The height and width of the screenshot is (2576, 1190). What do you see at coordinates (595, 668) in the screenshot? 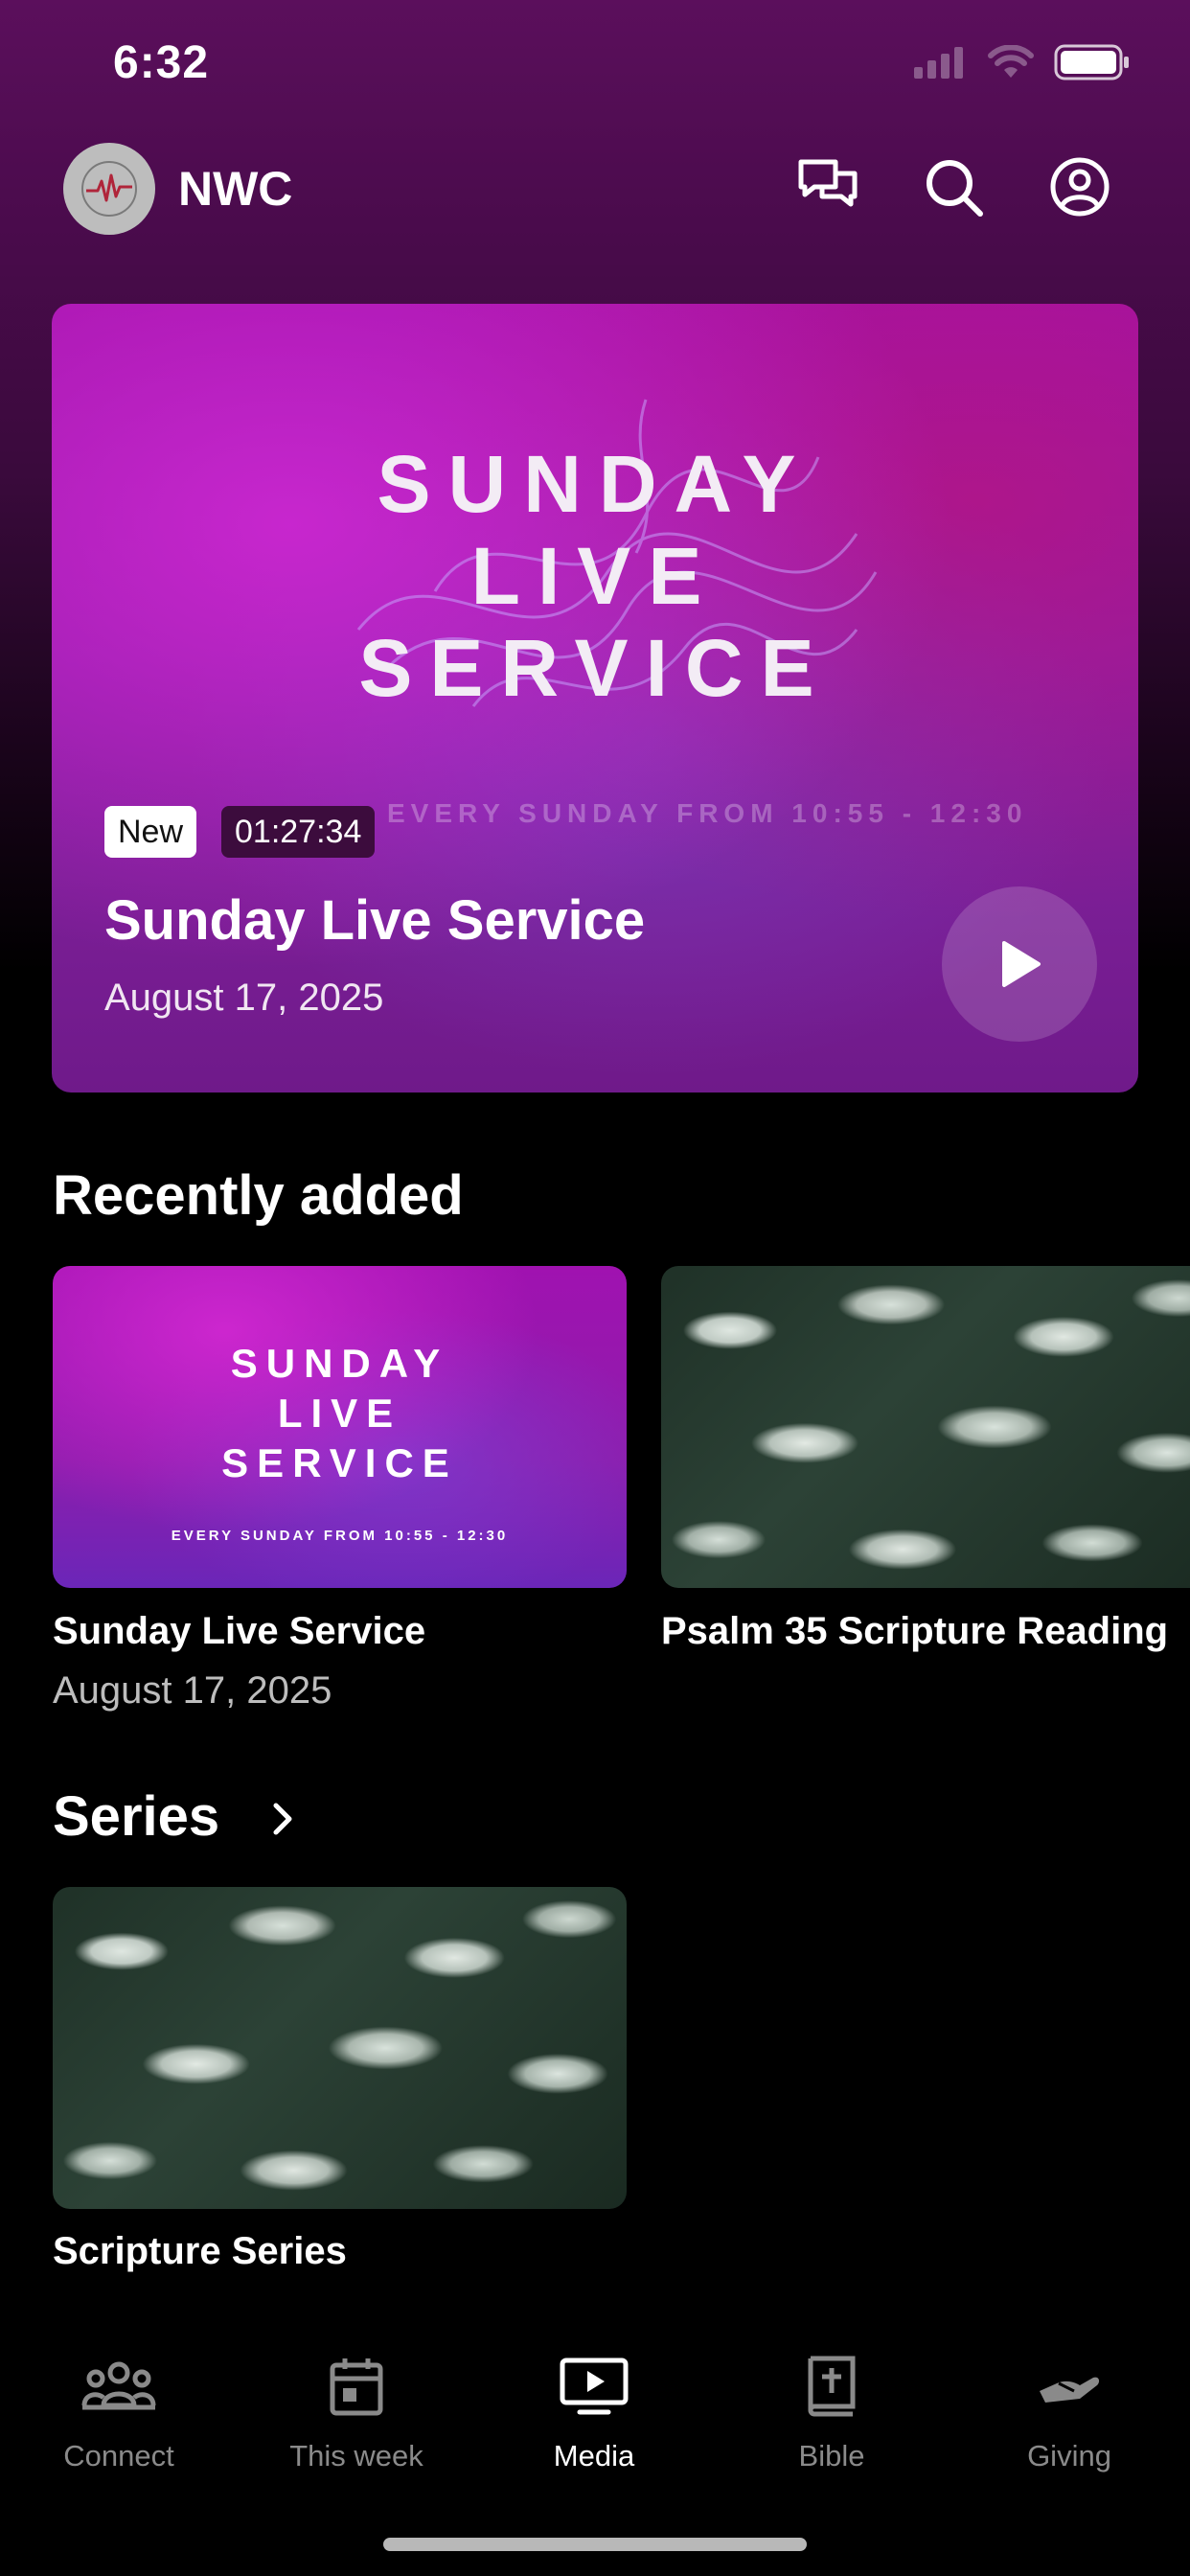
I see `hero-art-line-3: SERVICE` at bounding box center [595, 668].